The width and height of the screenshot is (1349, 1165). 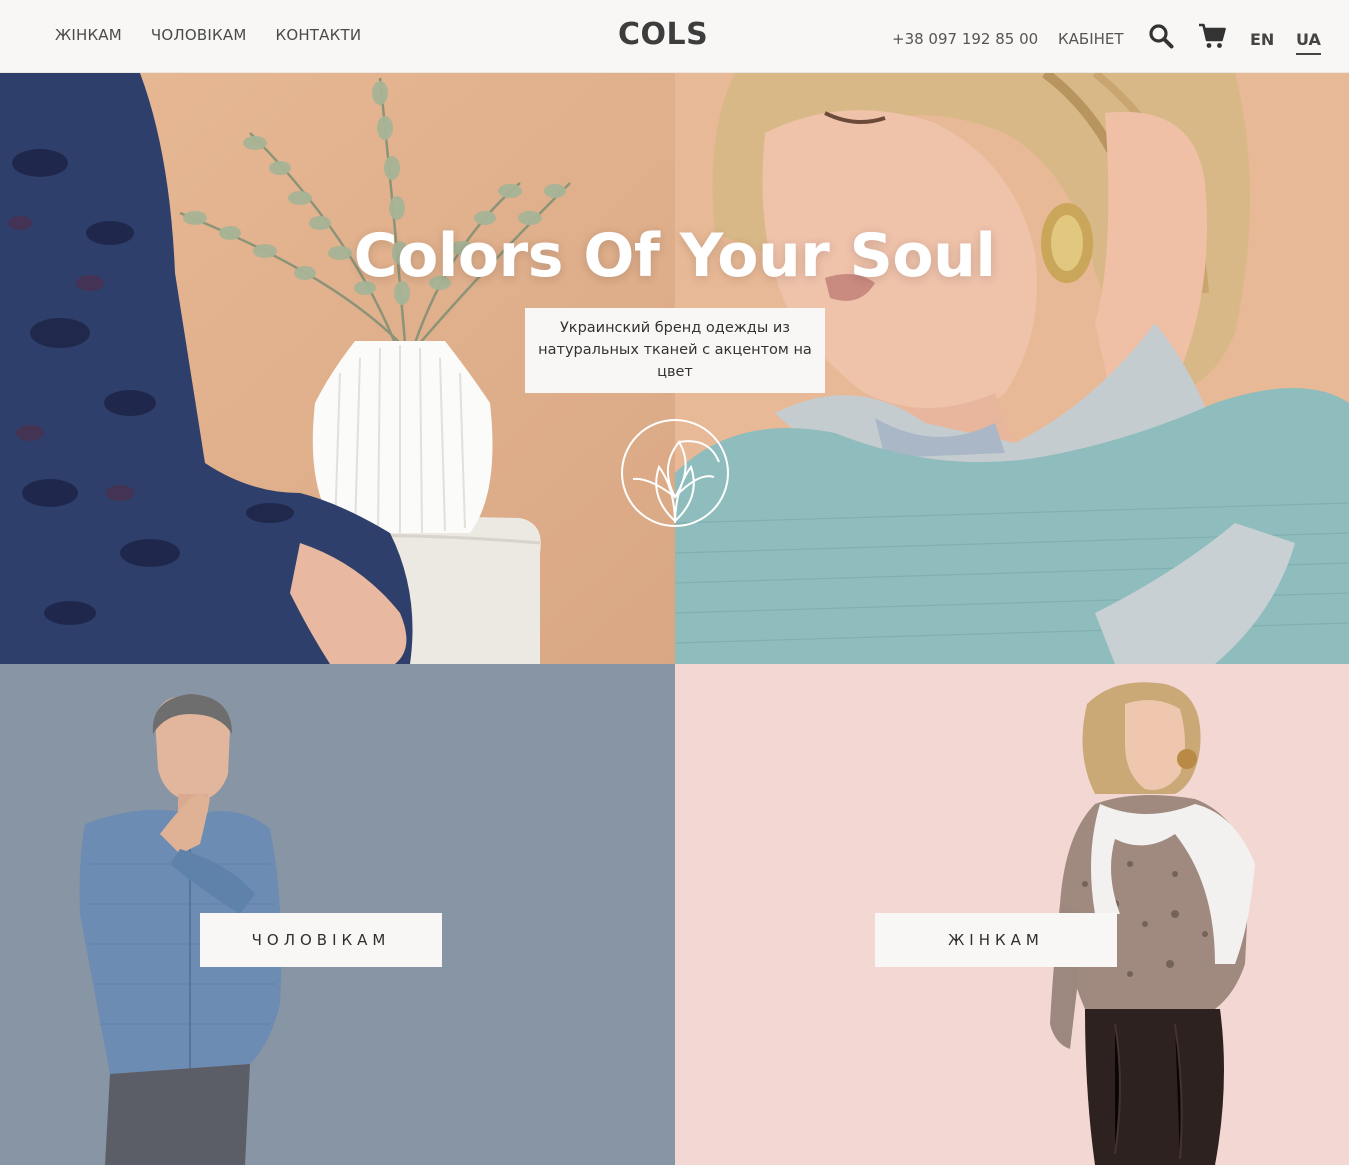 I want to click on nav-women-link: ЖІНКАМ, so click(x=88, y=35).